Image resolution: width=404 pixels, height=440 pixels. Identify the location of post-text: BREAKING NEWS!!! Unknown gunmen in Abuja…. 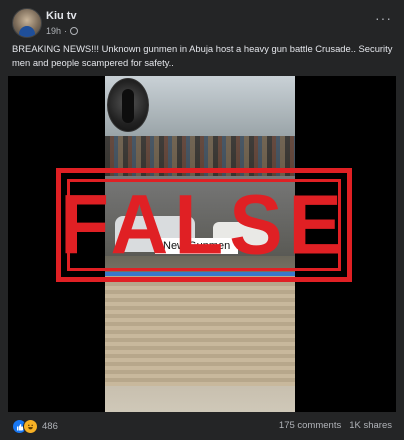
(202, 55).